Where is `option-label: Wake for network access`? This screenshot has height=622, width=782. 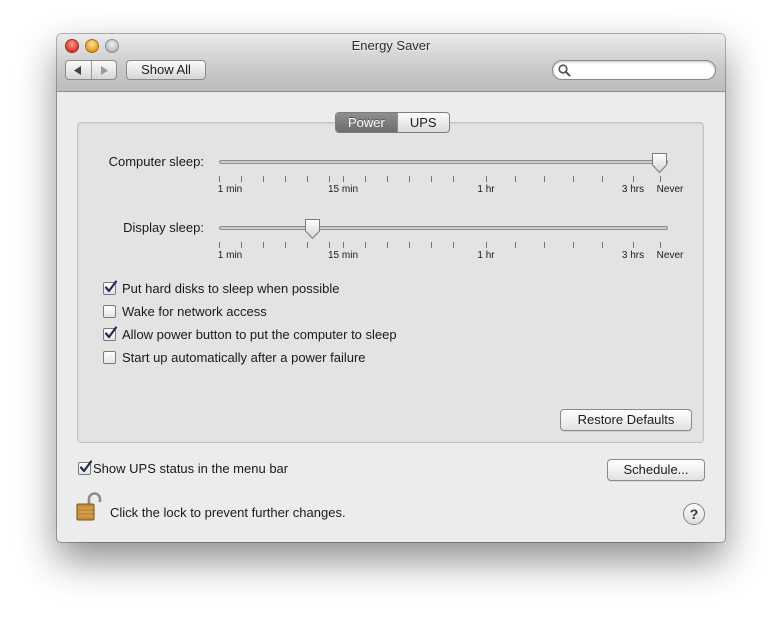
option-label: Wake for network access is located at coordinates (194, 311).